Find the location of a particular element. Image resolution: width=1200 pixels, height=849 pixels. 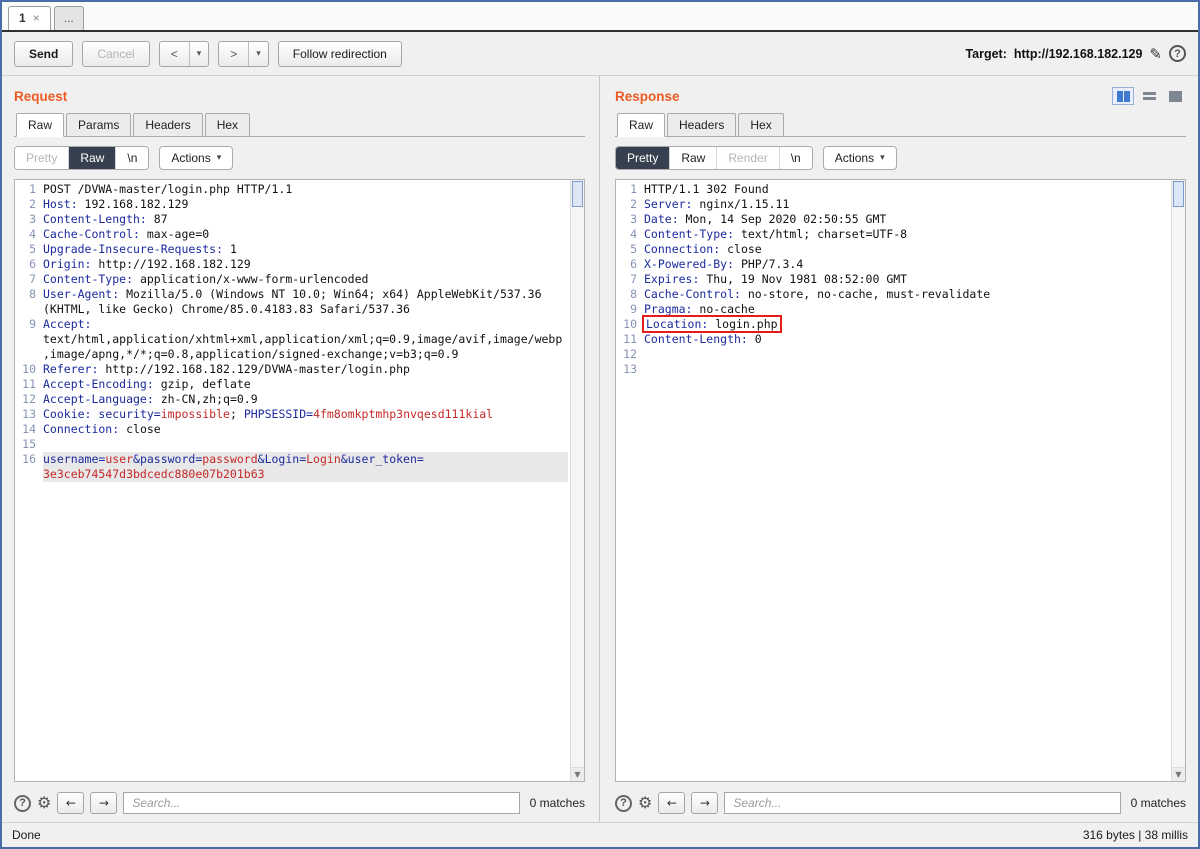

layout-columns-icon is located at coordinates (1123, 96).